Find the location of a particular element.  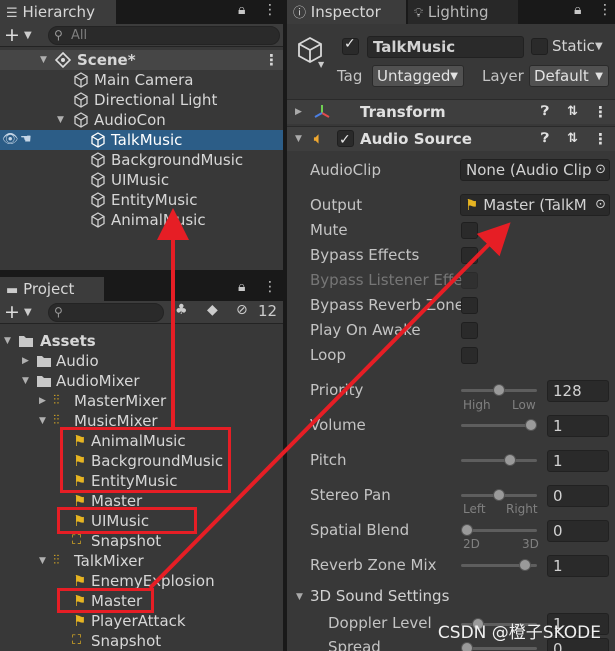

tag-dropdown: Untagged ▼ is located at coordinates (418, 76).